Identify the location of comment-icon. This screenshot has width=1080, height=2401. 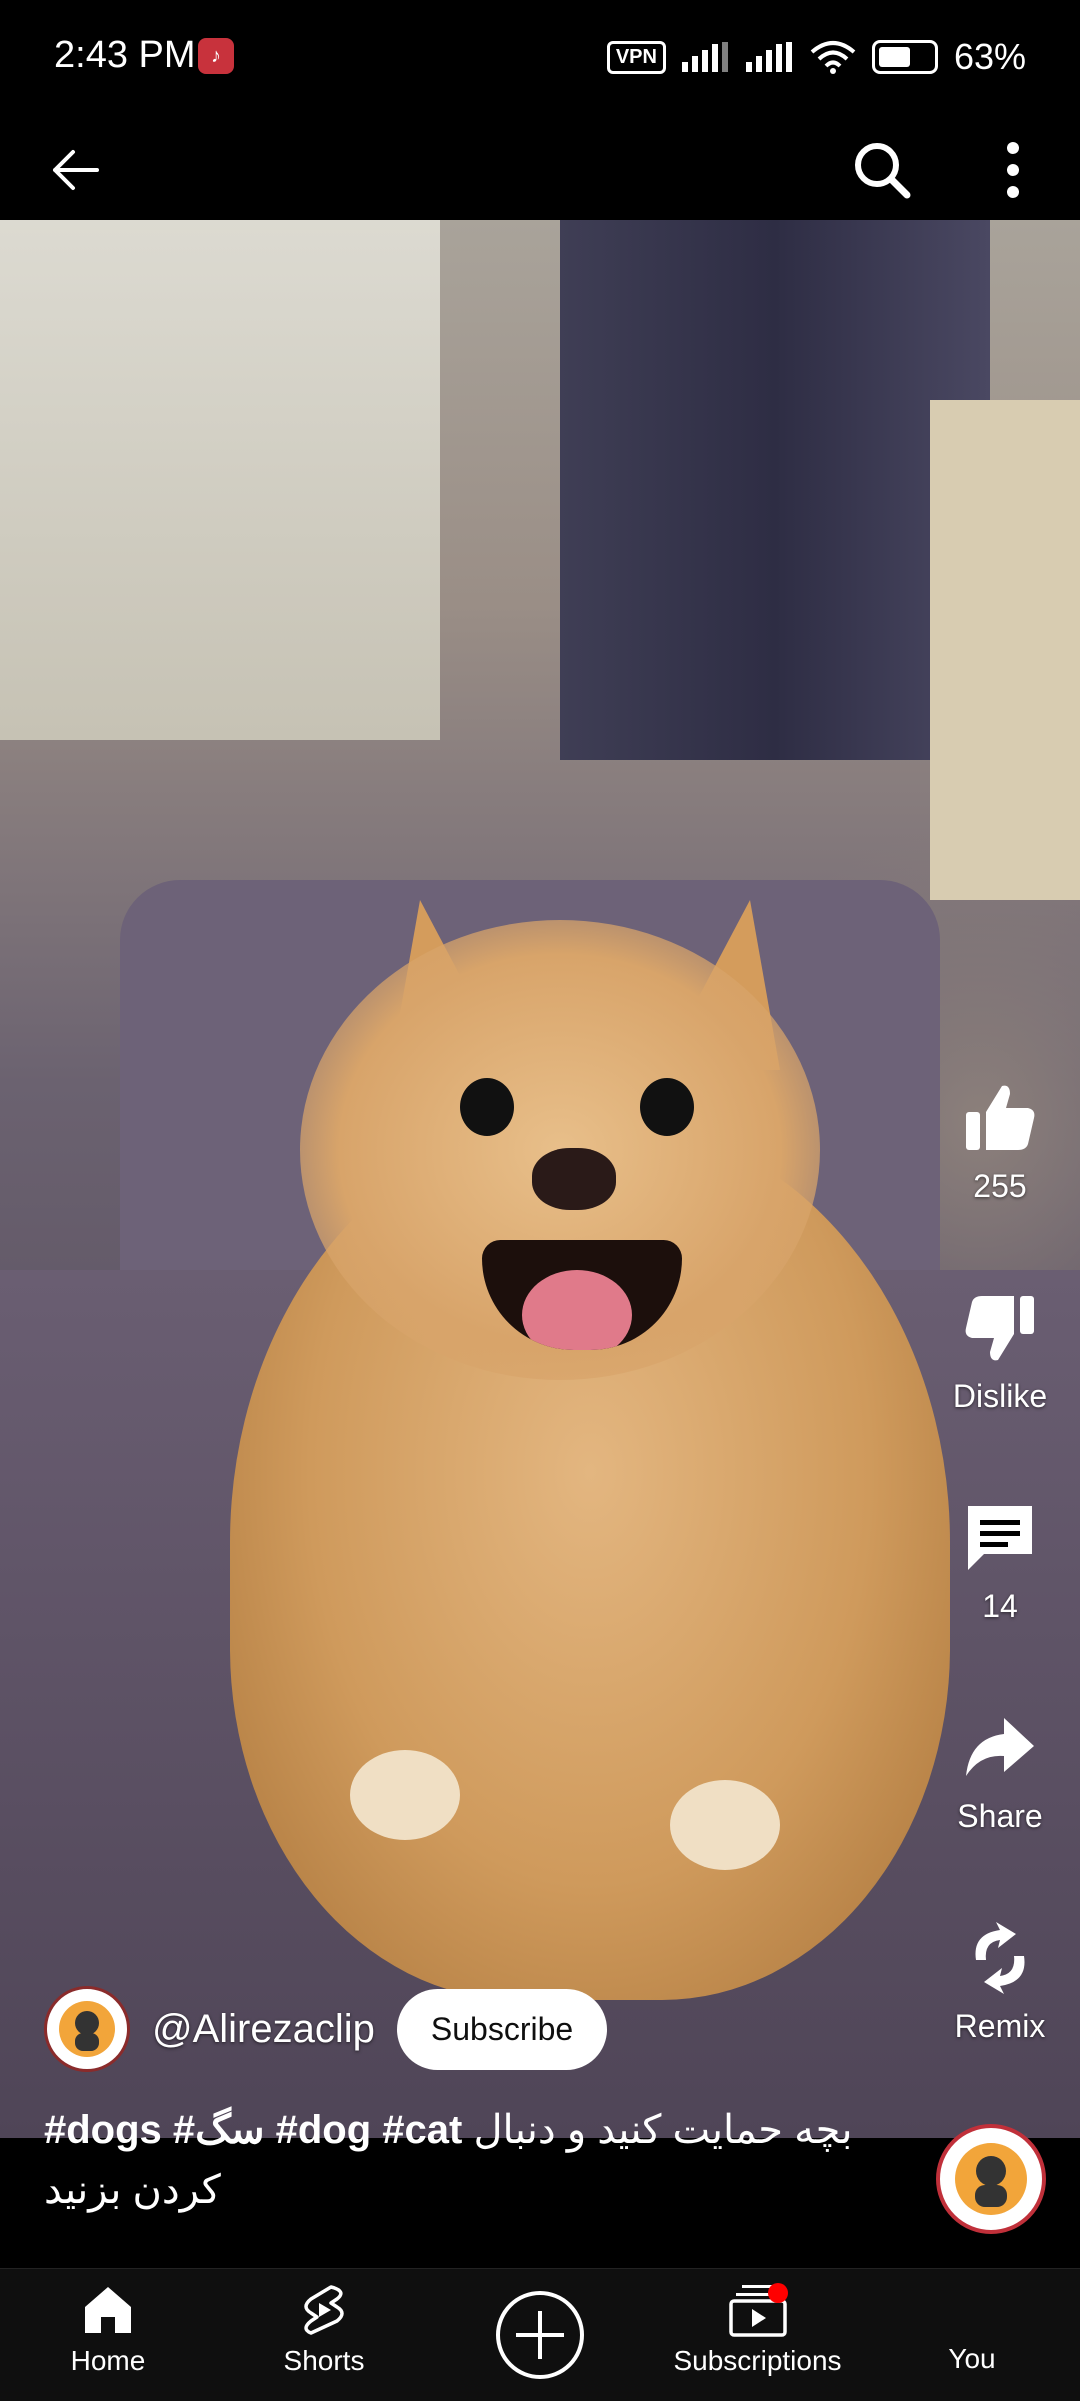
(1000, 1538).